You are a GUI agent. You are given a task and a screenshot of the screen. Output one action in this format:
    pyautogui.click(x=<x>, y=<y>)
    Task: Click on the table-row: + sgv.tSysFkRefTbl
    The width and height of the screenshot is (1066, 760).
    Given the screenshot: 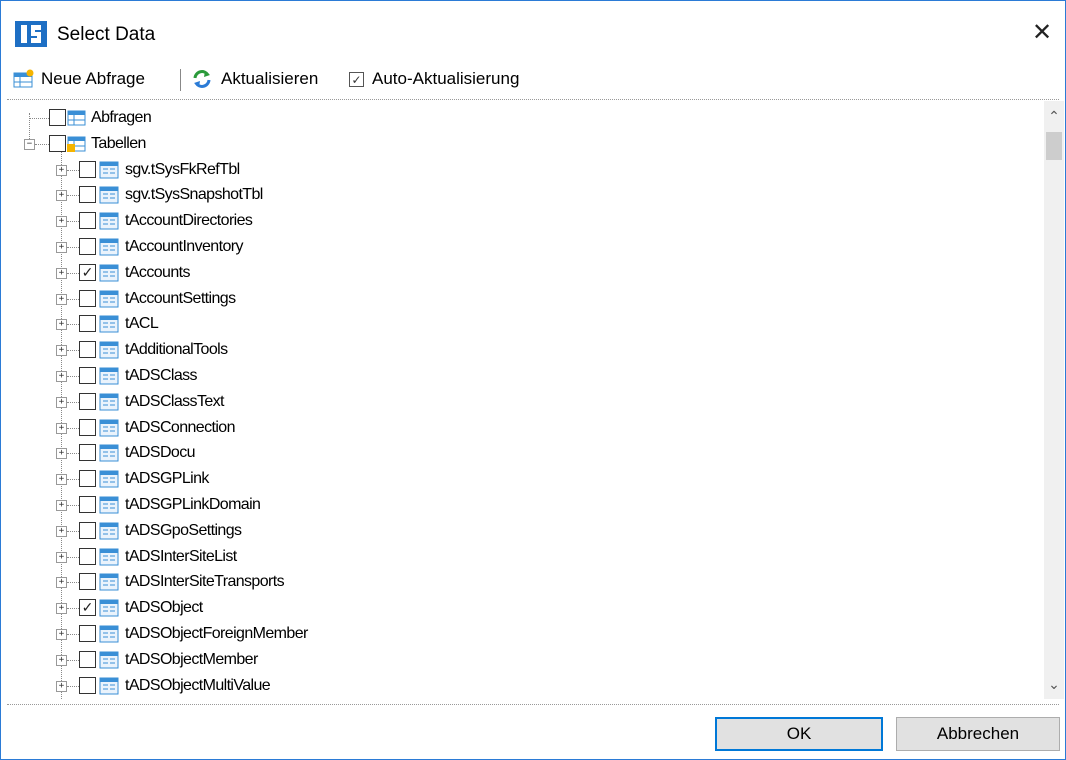 What is the action you would take?
    pyautogui.click(x=522, y=170)
    